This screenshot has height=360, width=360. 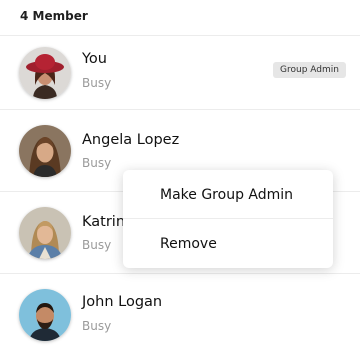 What do you see at coordinates (45, 73) in the screenshot?
I see `avatar-woman-red-hat-icon` at bounding box center [45, 73].